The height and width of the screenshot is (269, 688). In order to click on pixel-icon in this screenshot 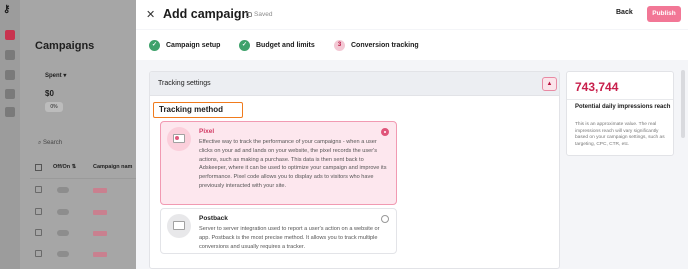, I will do `click(179, 139)`.